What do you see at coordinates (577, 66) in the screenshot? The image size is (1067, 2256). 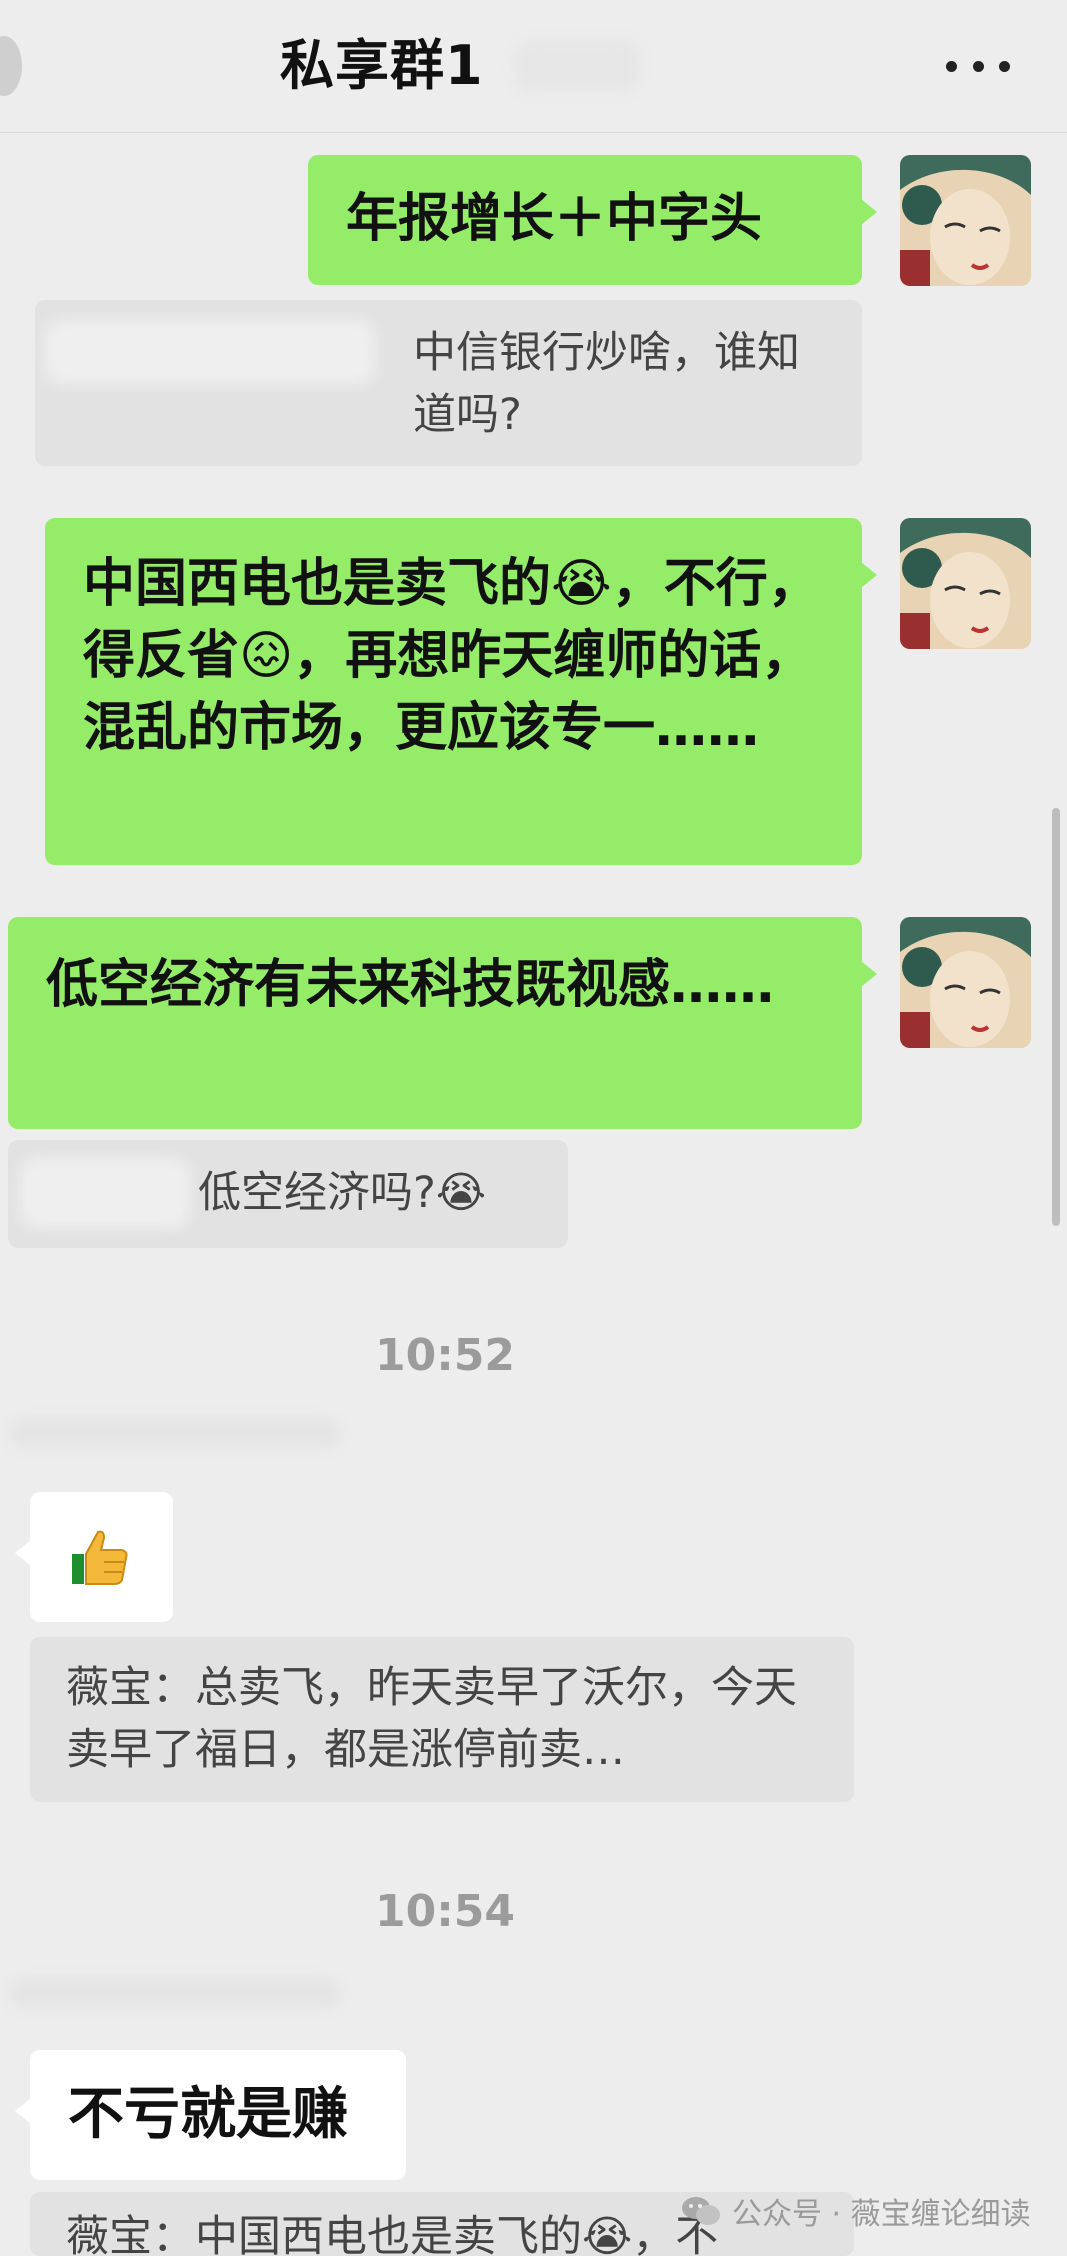 I see `member-count-blurred` at bounding box center [577, 66].